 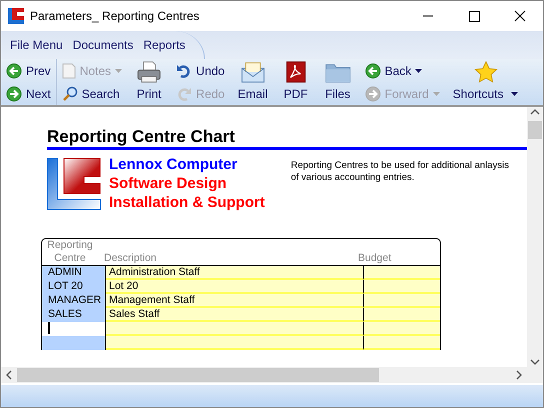 I want to click on toolbar-button: Email, so click(x=253, y=82).